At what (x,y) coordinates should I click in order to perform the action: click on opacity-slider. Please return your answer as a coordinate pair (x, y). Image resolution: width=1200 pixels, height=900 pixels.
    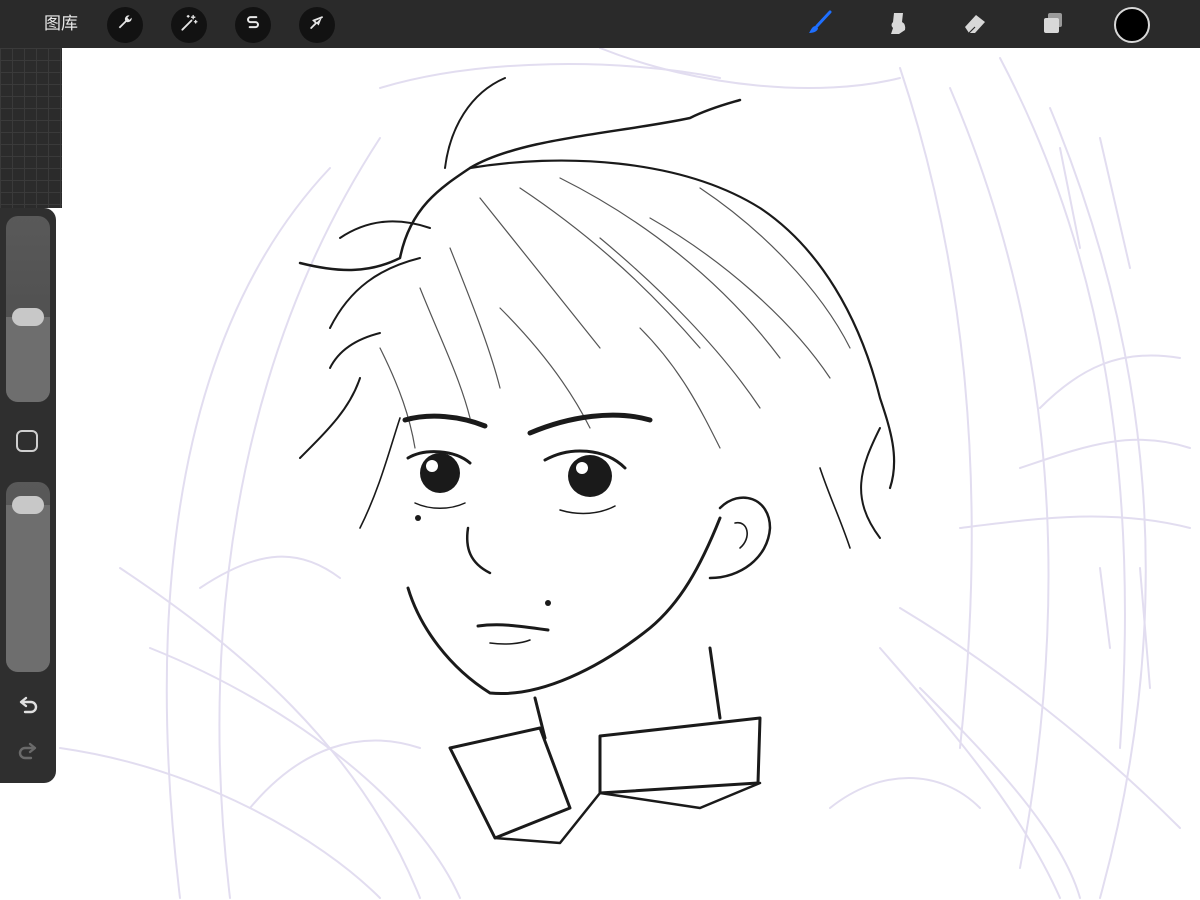
    Looking at the image, I should click on (28, 577).